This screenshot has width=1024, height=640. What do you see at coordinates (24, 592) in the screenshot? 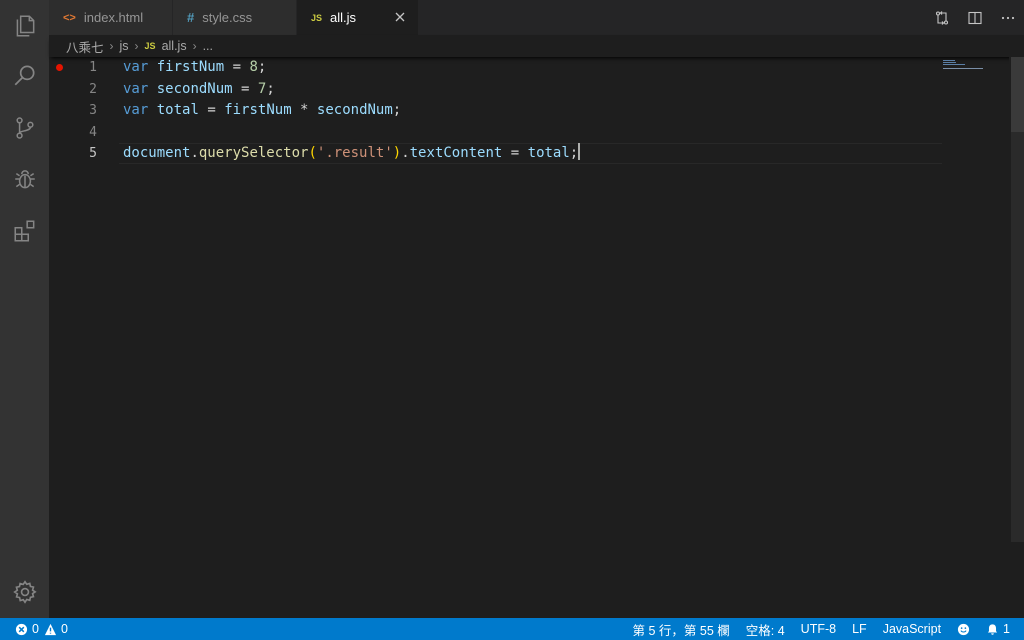
I see `gear-icon` at bounding box center [24, 592].